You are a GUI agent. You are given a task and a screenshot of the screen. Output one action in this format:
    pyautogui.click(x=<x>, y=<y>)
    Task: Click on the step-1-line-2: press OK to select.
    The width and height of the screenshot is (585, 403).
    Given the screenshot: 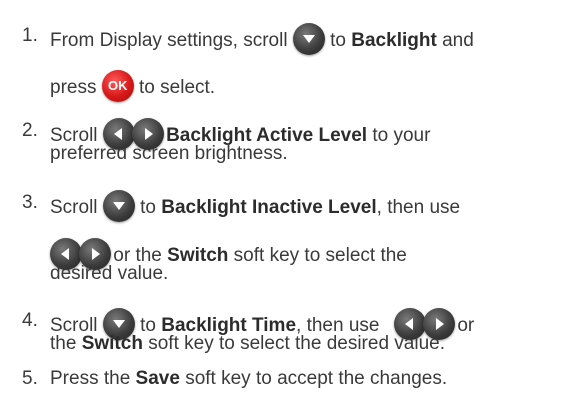 What is the action you would take?
    pyautogui.click(x=133, y=87)
    